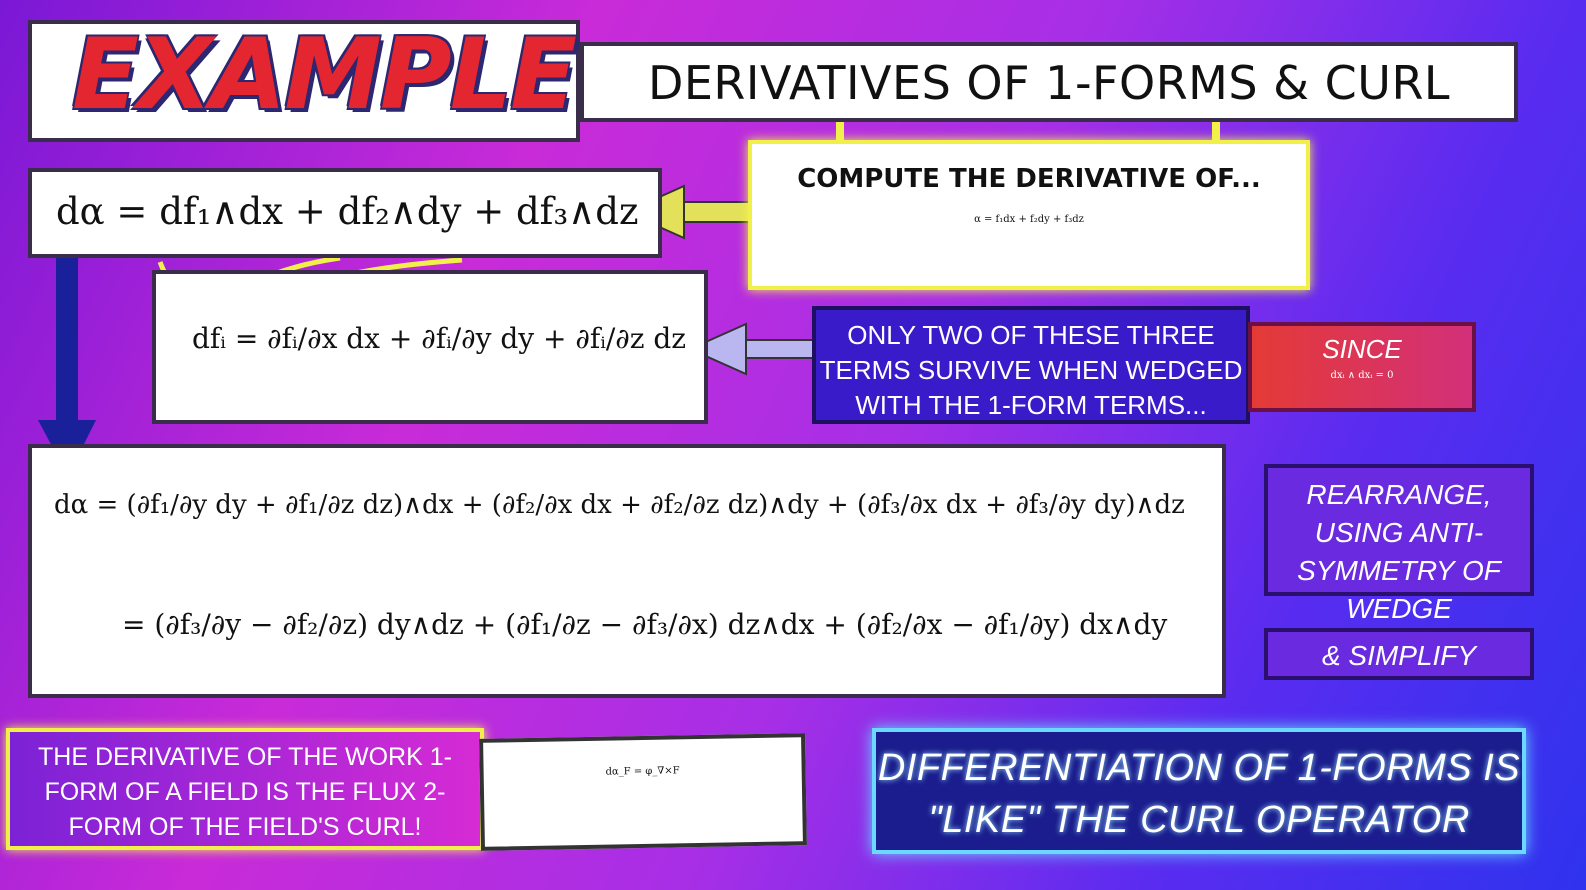 This screenshot has height=890, width=1586. I want to click on since-note: SINCE dxᵢ ∧ dxᵢ = 0, so click(1362, 367).